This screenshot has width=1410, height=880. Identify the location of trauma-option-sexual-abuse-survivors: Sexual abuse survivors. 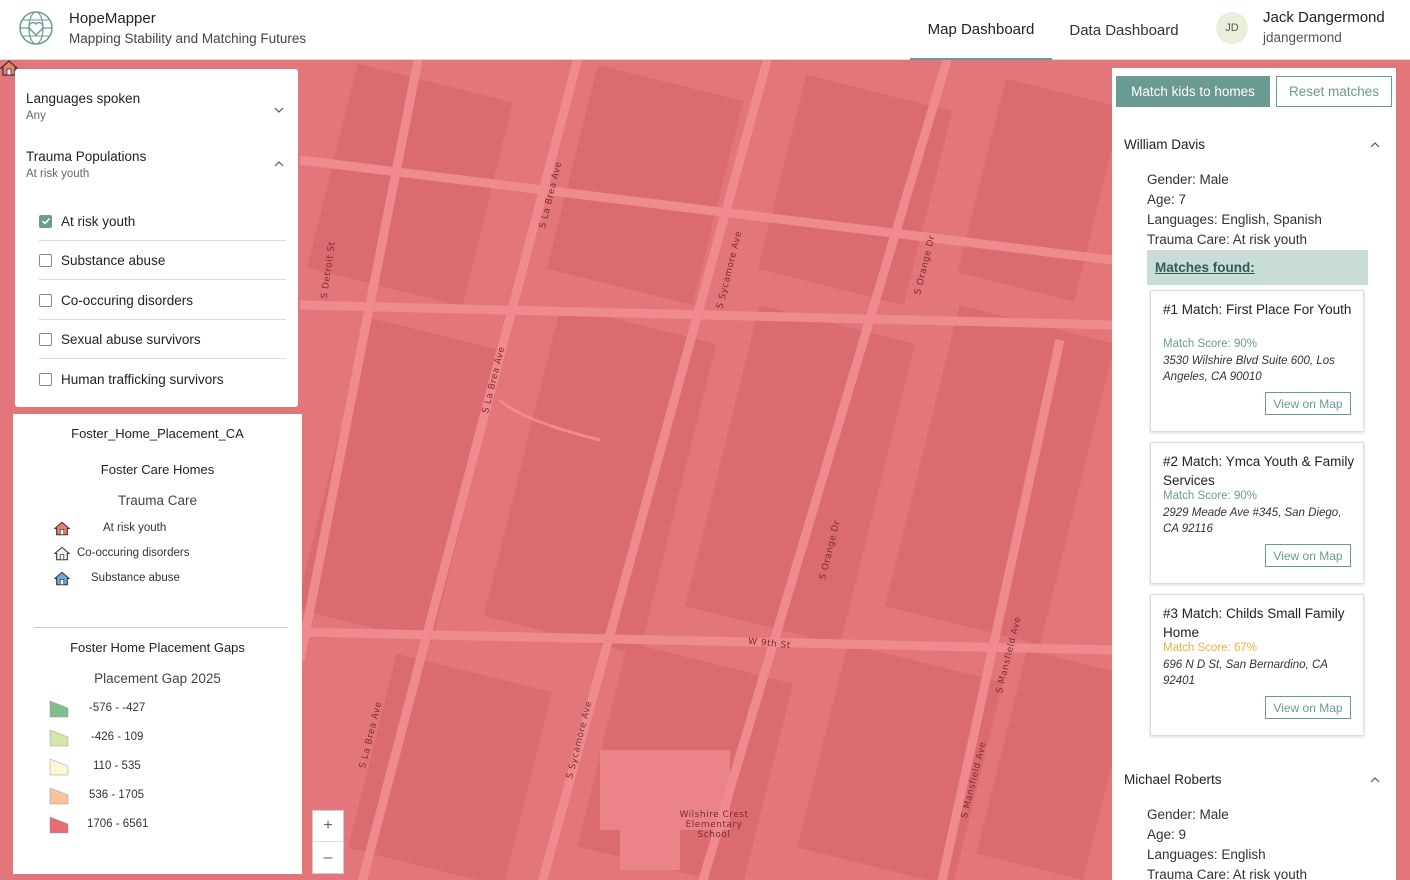
(162, 339).